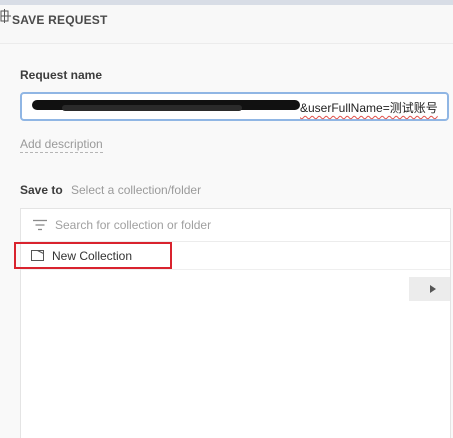 The width and height of the screenshot is (453, 438). Describe the element at coordinates (433, 289) in the screenshot. I see `chevron-right-icon` at that location.